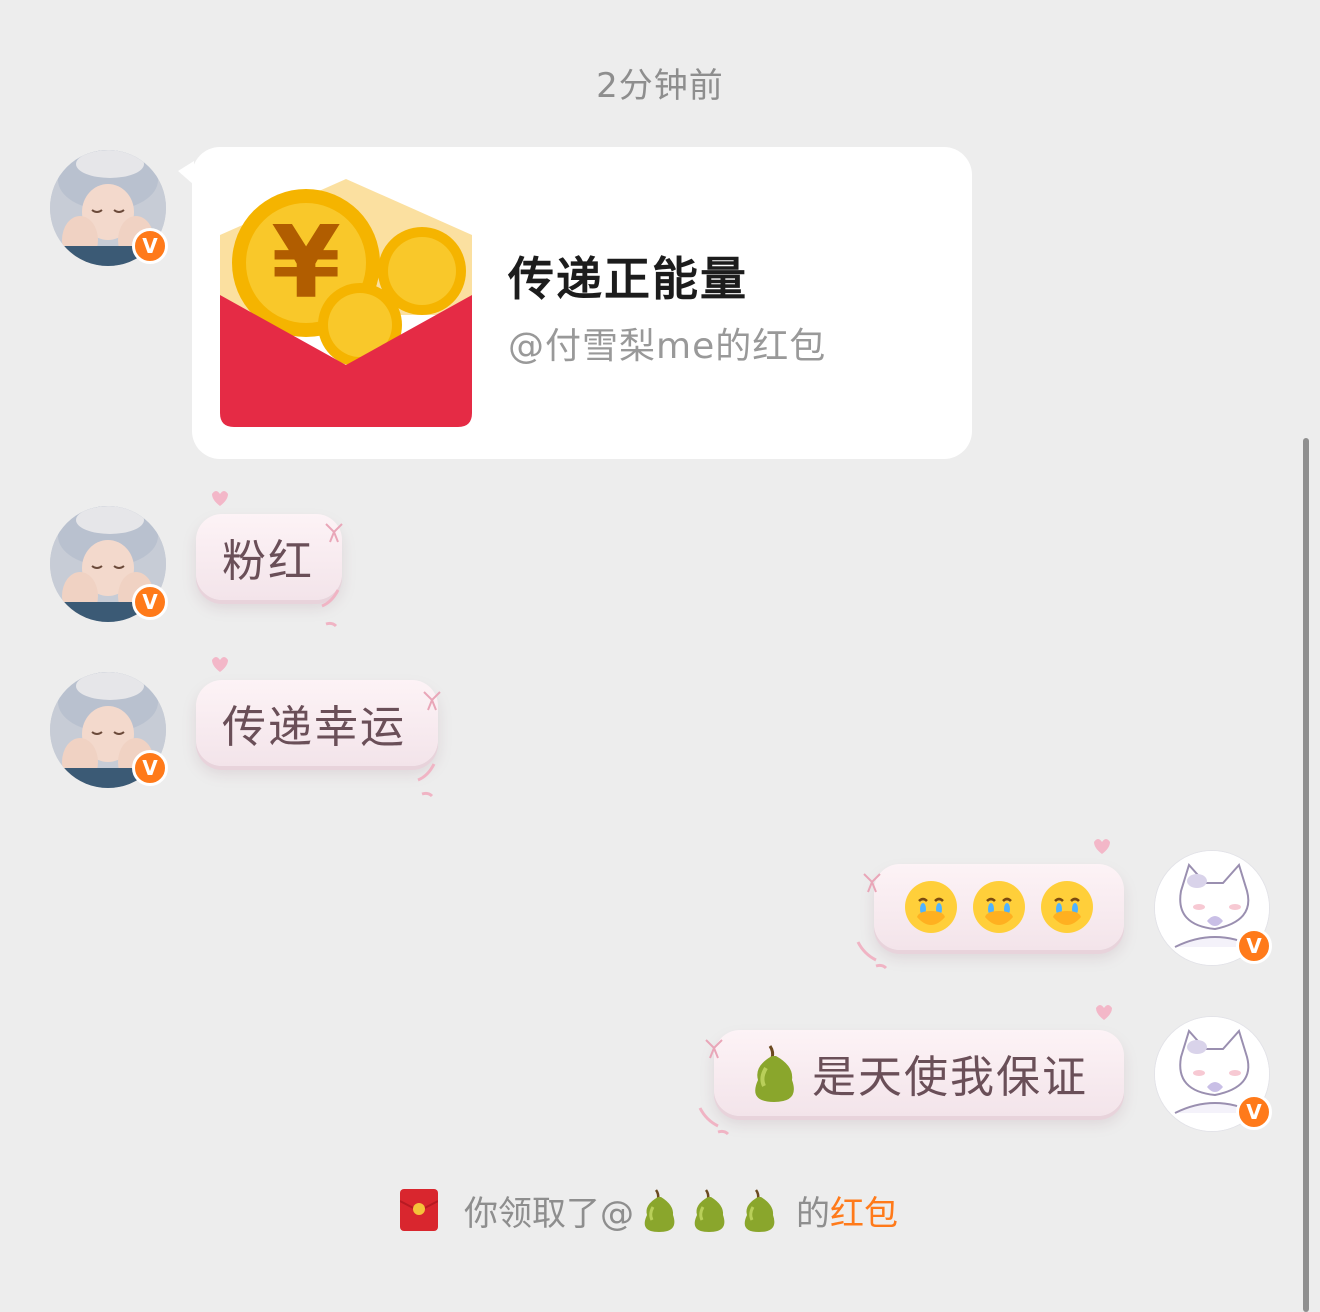 The width and height of the screenshot is (1320, 1312). I want to click on notice-suffix: 的, so click(813, 1213).